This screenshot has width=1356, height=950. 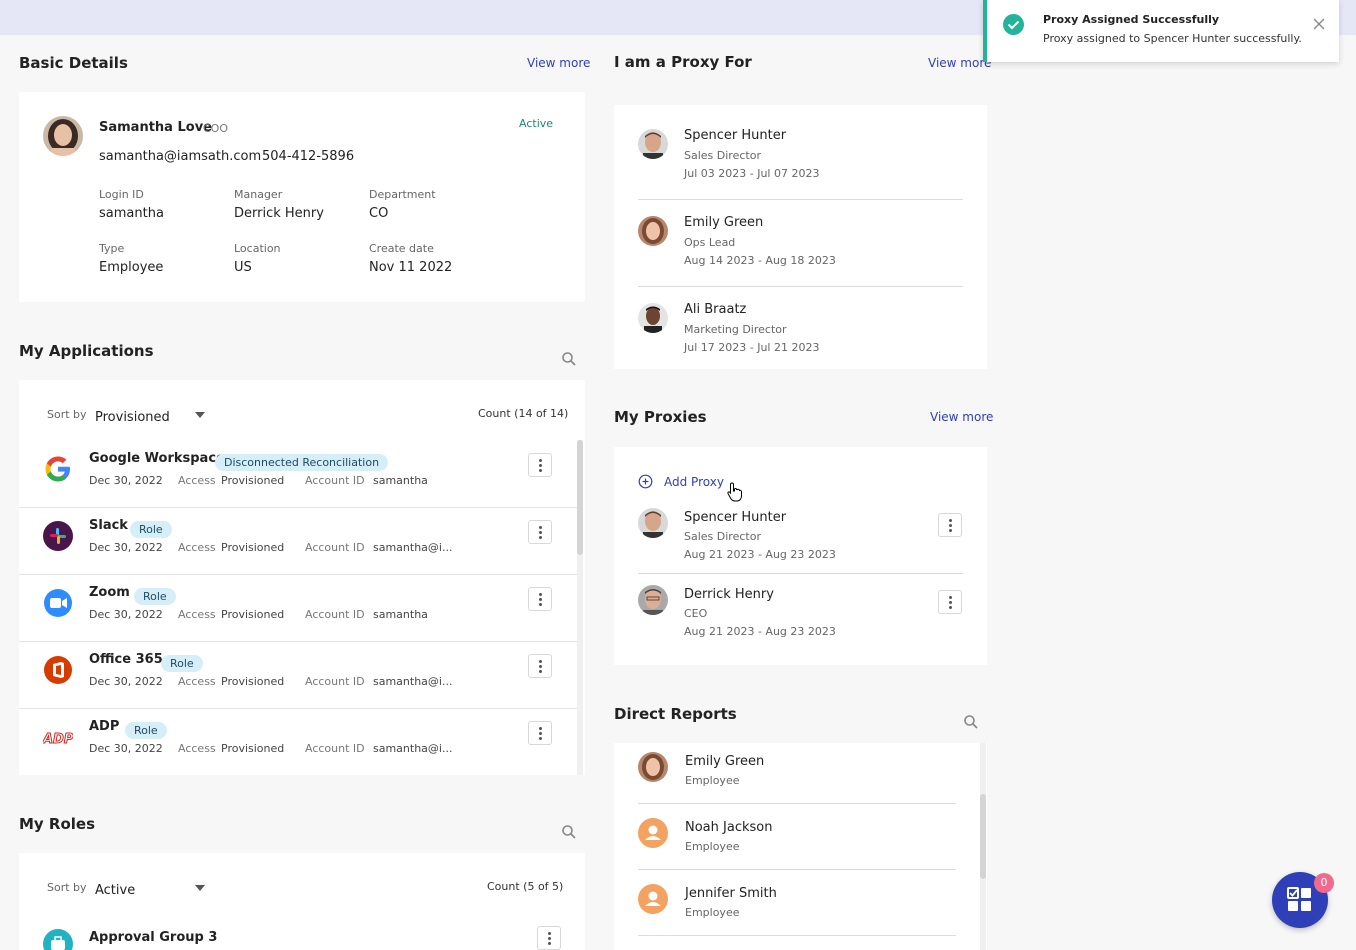 What do you see at coordinates (653, 318) in the screenshot?
I see `ali-braatz-avatar` at bounding box center [653, 318].